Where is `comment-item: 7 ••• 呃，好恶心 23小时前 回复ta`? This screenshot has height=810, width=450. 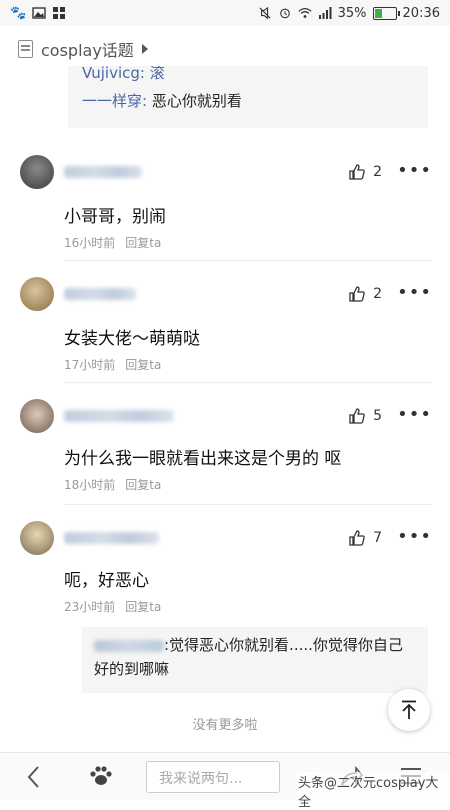
comment-item: 7 ••• 呃，好恶心 23小时前 回复ta is located at coordinates (225, 566).